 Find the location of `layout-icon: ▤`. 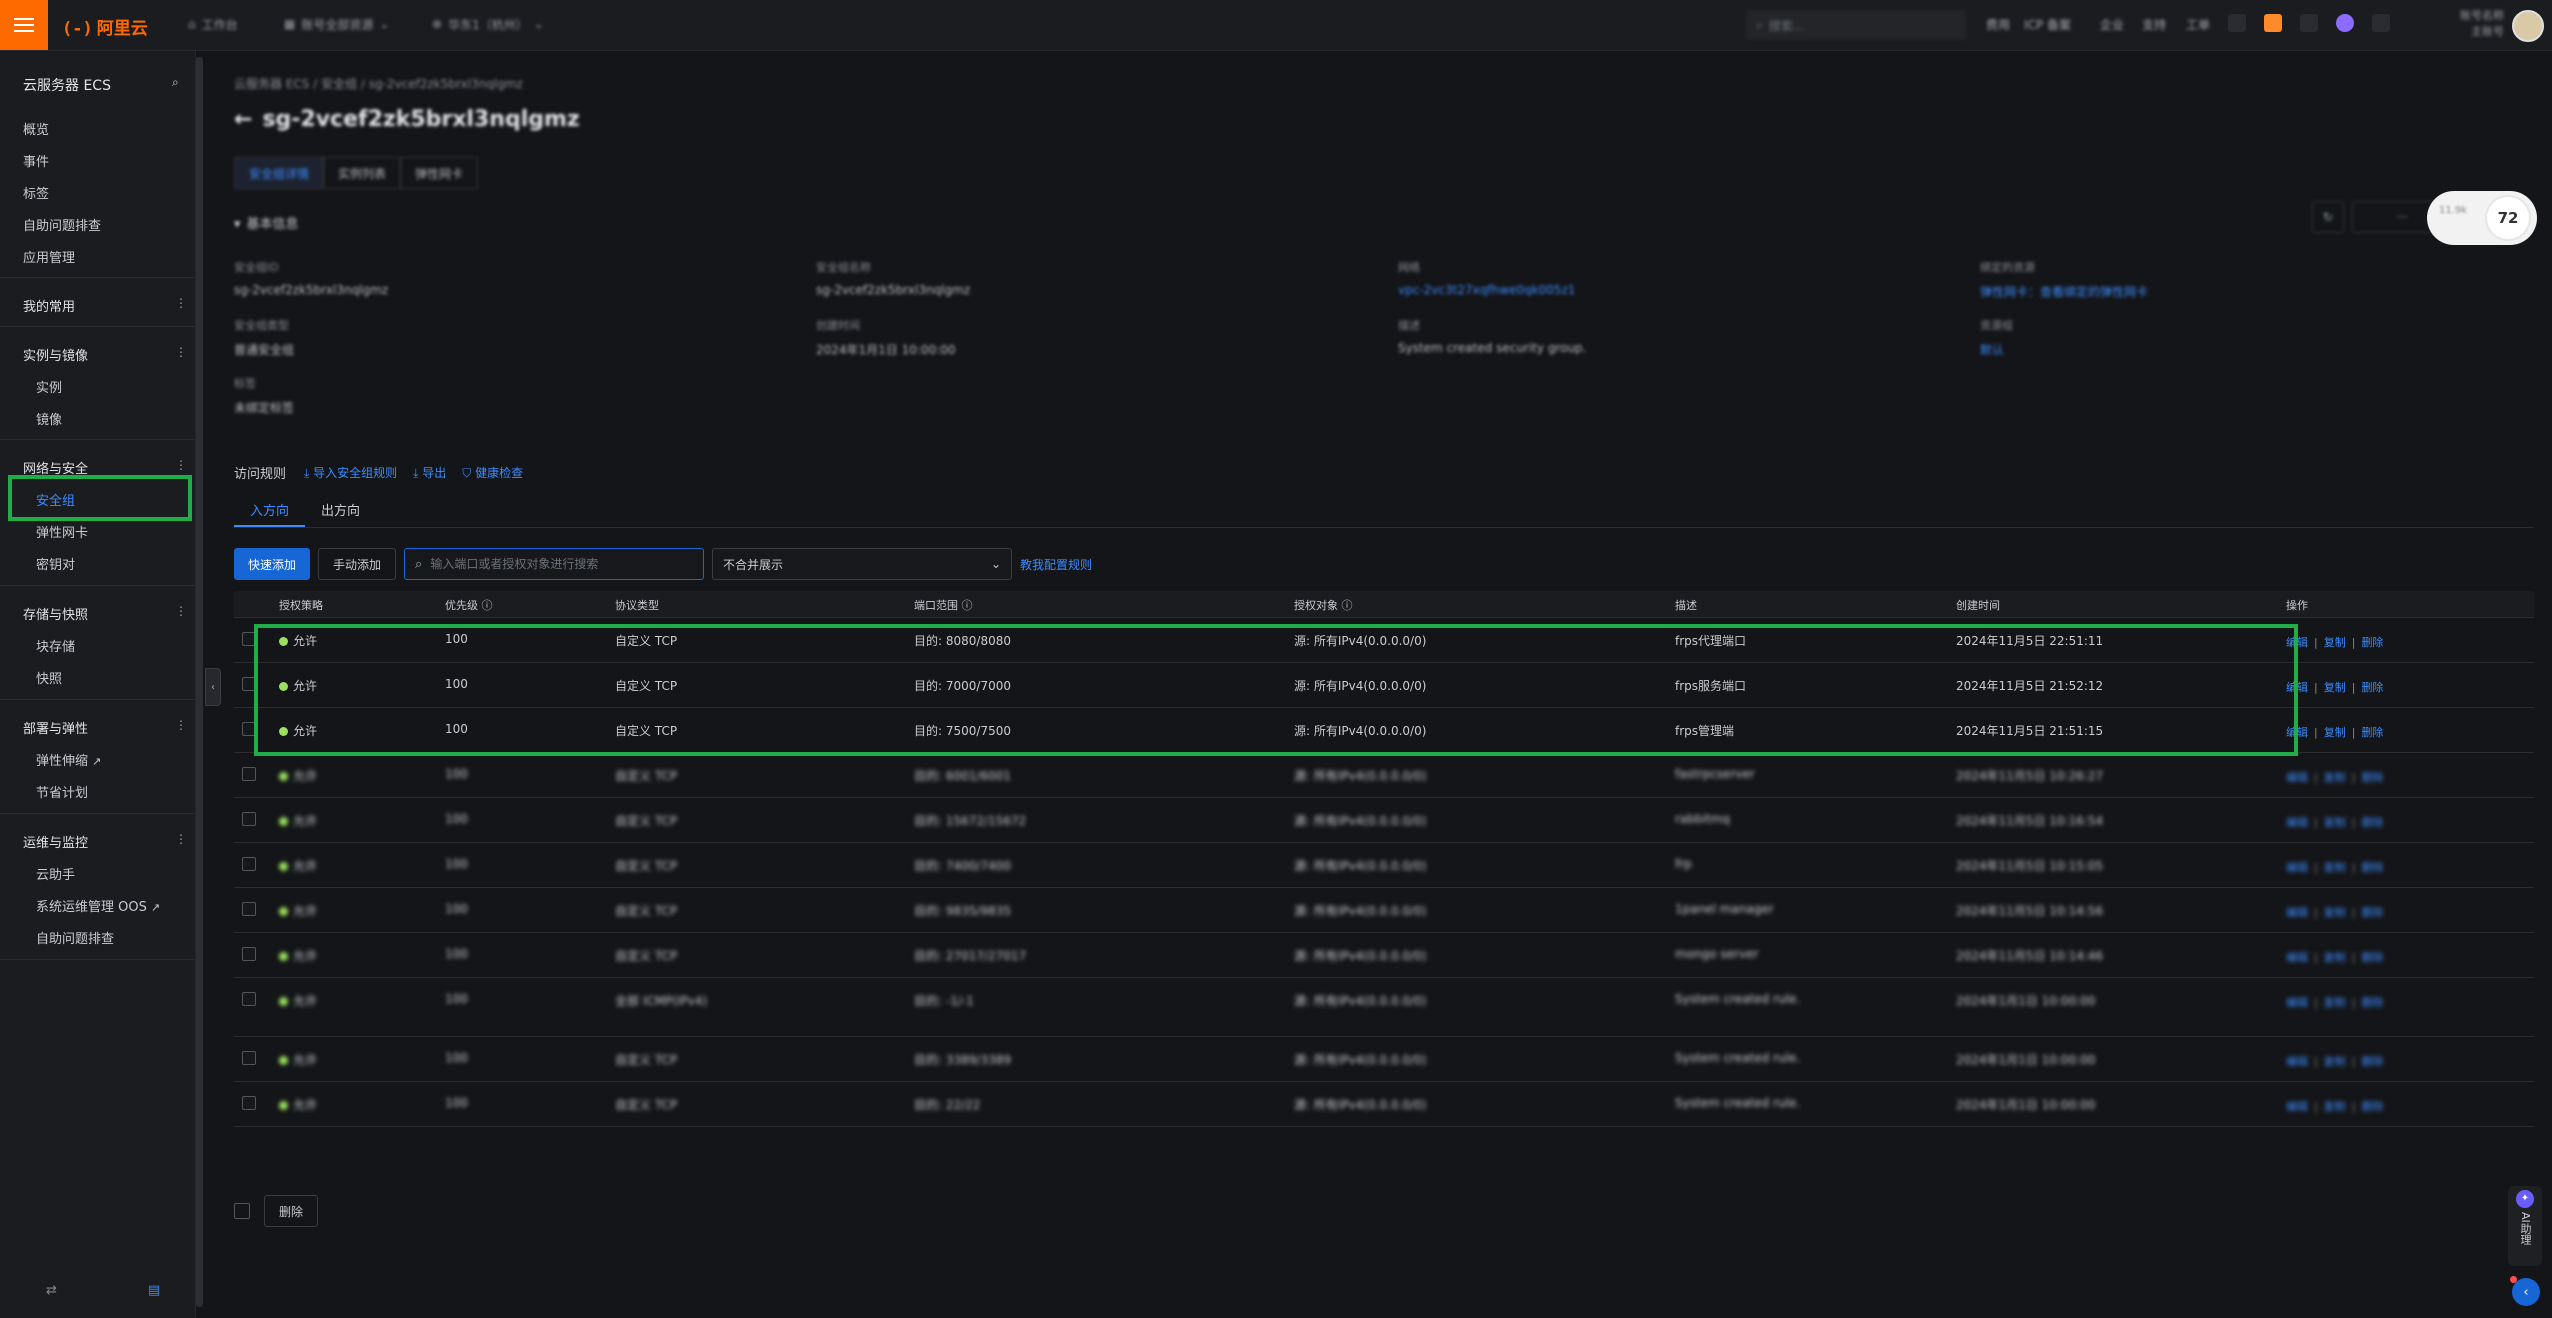

layout-icon: ▤ is located at coordinates (154, 1290).